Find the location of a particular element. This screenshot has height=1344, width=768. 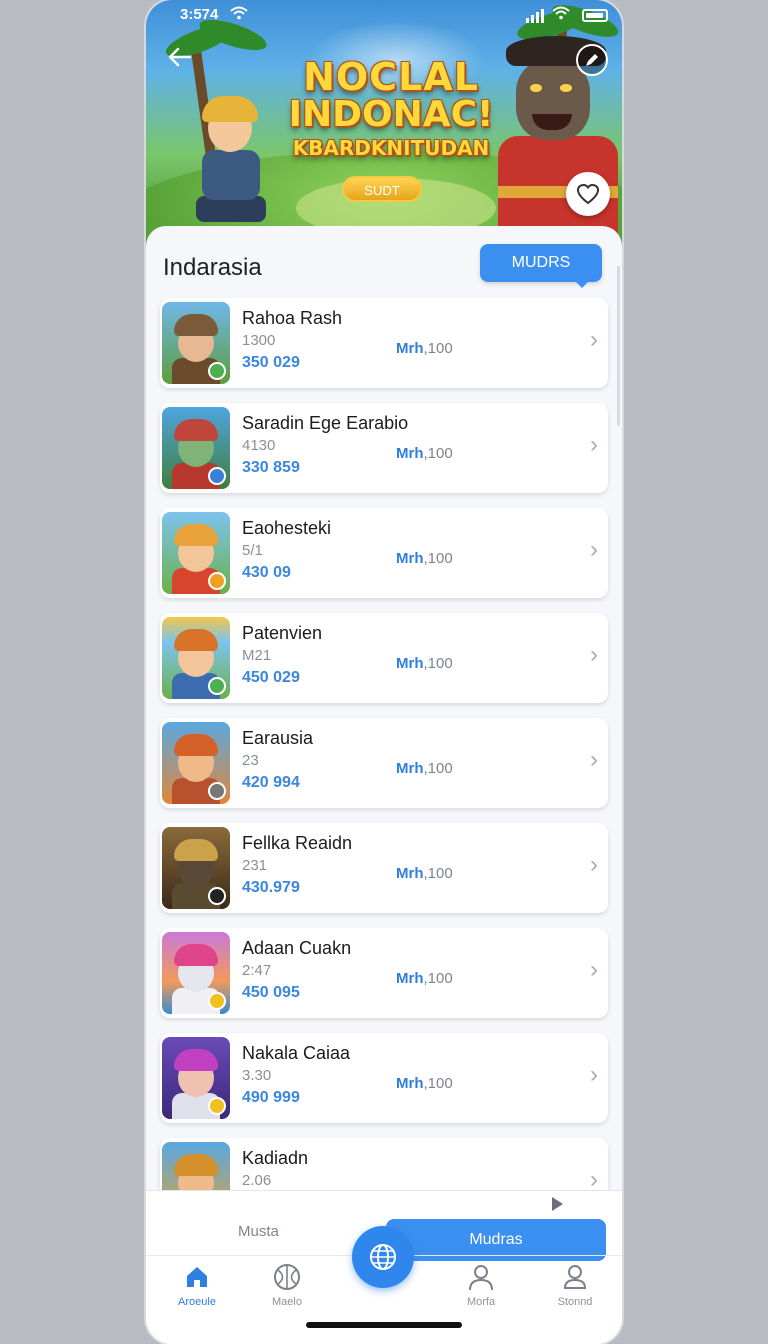

nav-item-maelo: Maelo is located at coordinates (287, 1285).